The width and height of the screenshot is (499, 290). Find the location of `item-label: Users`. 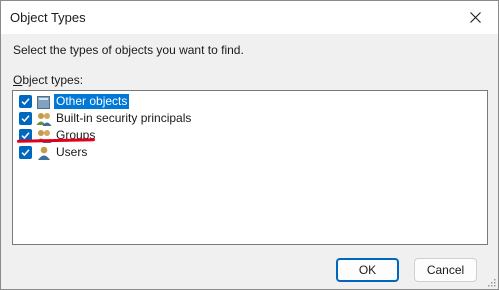

item-label: Users is located at coordinates (72, 152).